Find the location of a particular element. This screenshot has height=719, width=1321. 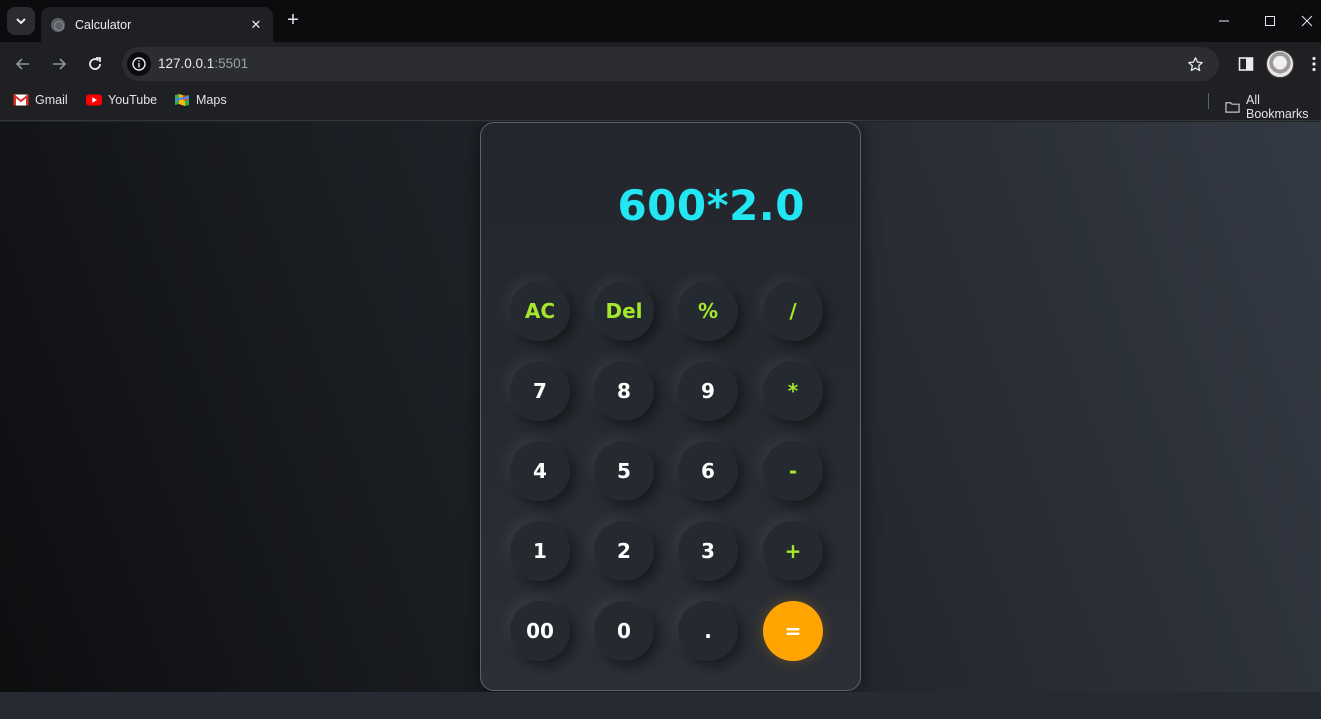

gmail-icon is located at coordinates (21, 100).